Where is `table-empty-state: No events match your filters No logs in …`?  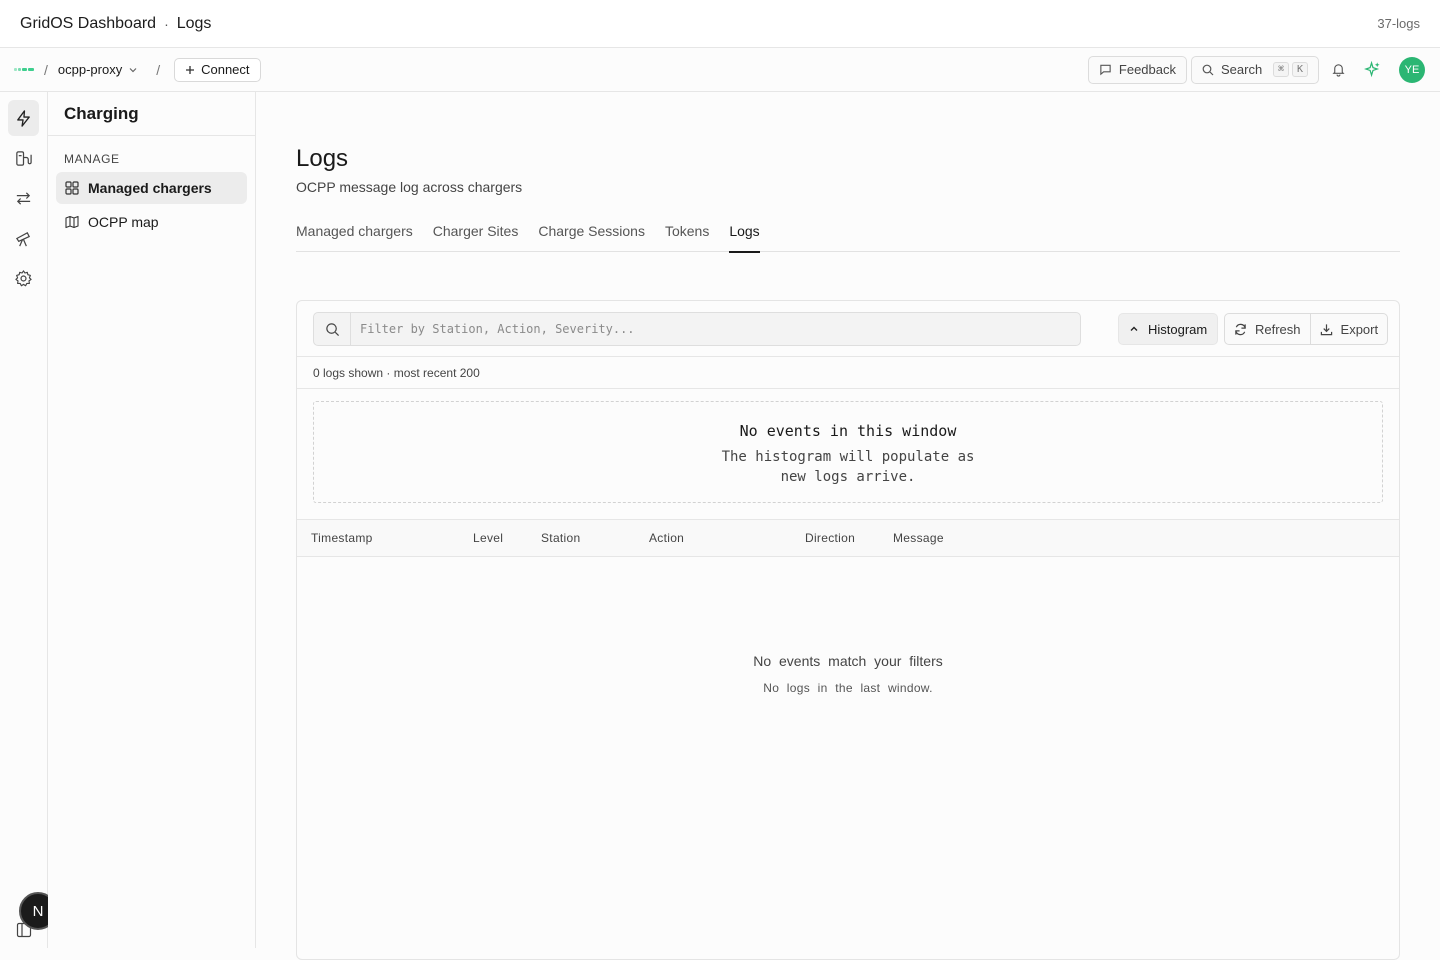
table-empty-state: No events match your filters No logs in … is located at coordinates (848, 674).